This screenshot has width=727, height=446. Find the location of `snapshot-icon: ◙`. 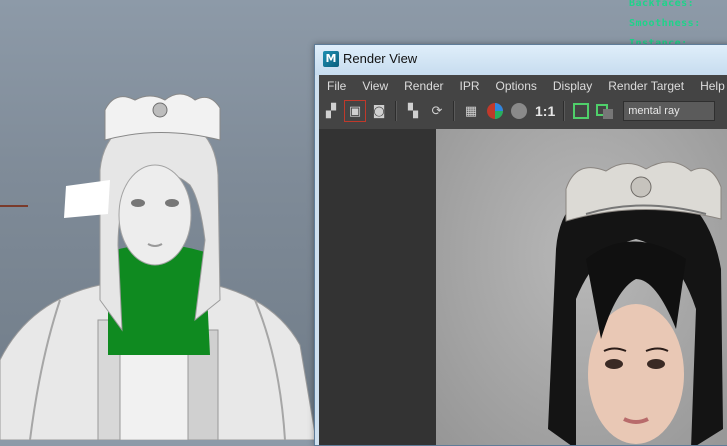

snapshot-icon: ◙ is located at coordinates (379, 111).